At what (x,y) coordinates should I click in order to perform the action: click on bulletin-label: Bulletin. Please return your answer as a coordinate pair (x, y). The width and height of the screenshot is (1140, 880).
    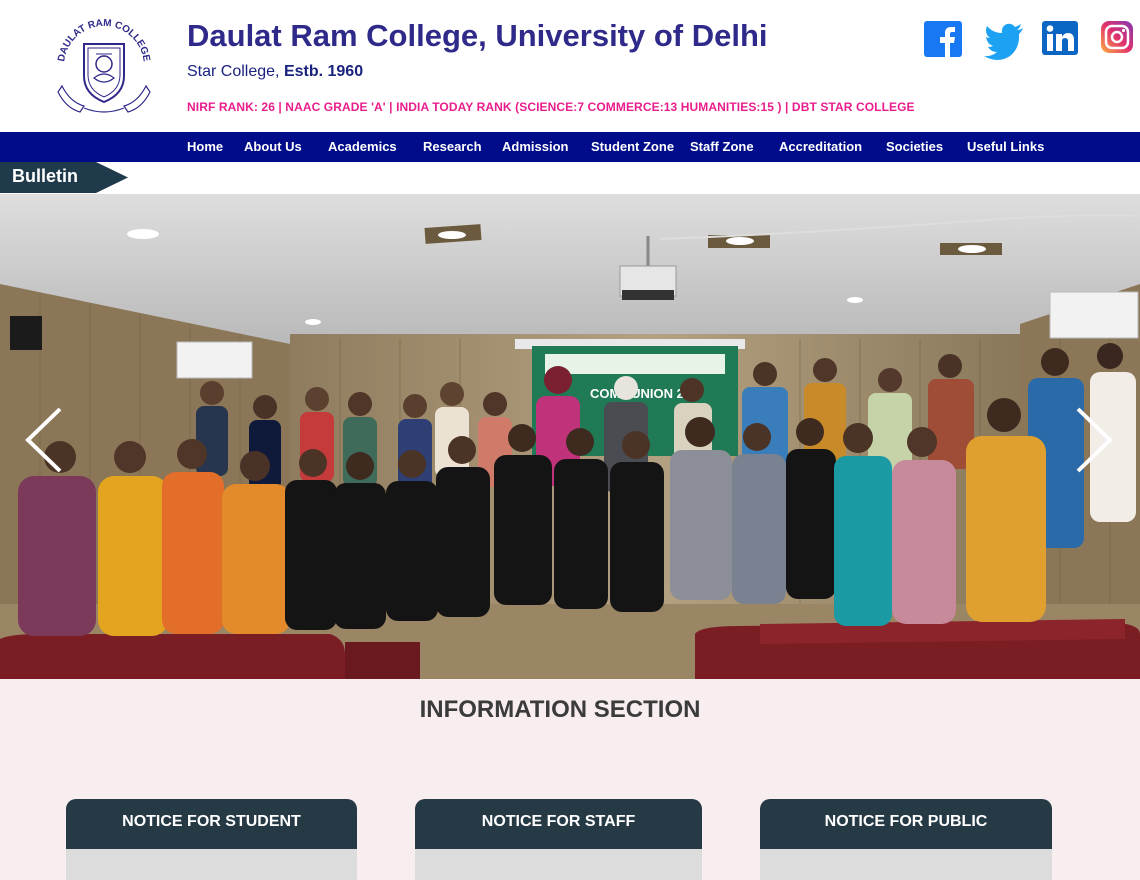
    Looking at the image, I should click on (45, 176).